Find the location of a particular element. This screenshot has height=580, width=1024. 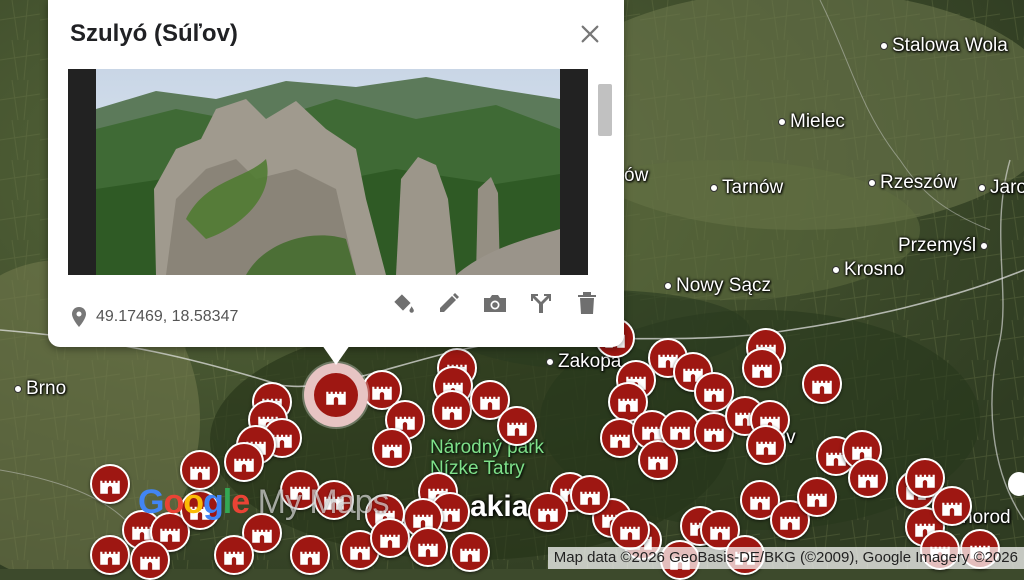

info-badge is located at coordinates (1016, 484).